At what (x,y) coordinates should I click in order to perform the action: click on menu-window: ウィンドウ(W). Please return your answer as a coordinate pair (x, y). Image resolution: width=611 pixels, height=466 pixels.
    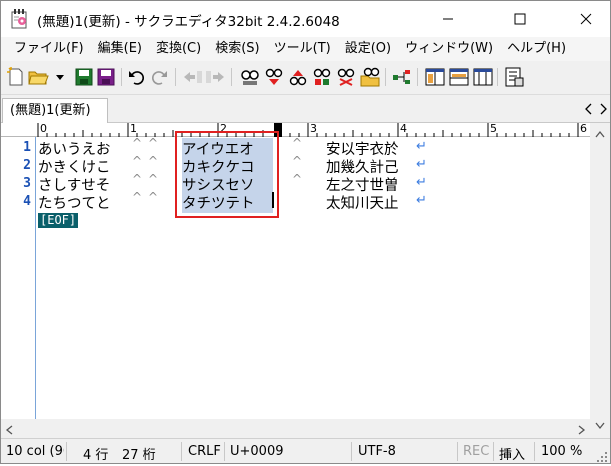
    Looking at the image, I should click on (449, 49).